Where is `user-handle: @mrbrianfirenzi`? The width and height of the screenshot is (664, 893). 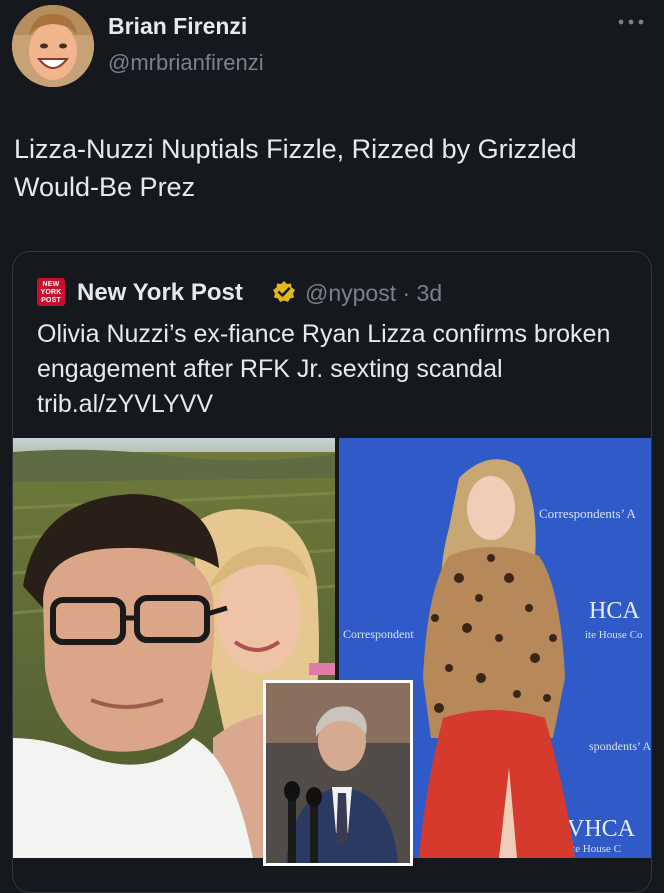 user-handle: @mrbrianfirenzi is located at coordinates (186, 63).